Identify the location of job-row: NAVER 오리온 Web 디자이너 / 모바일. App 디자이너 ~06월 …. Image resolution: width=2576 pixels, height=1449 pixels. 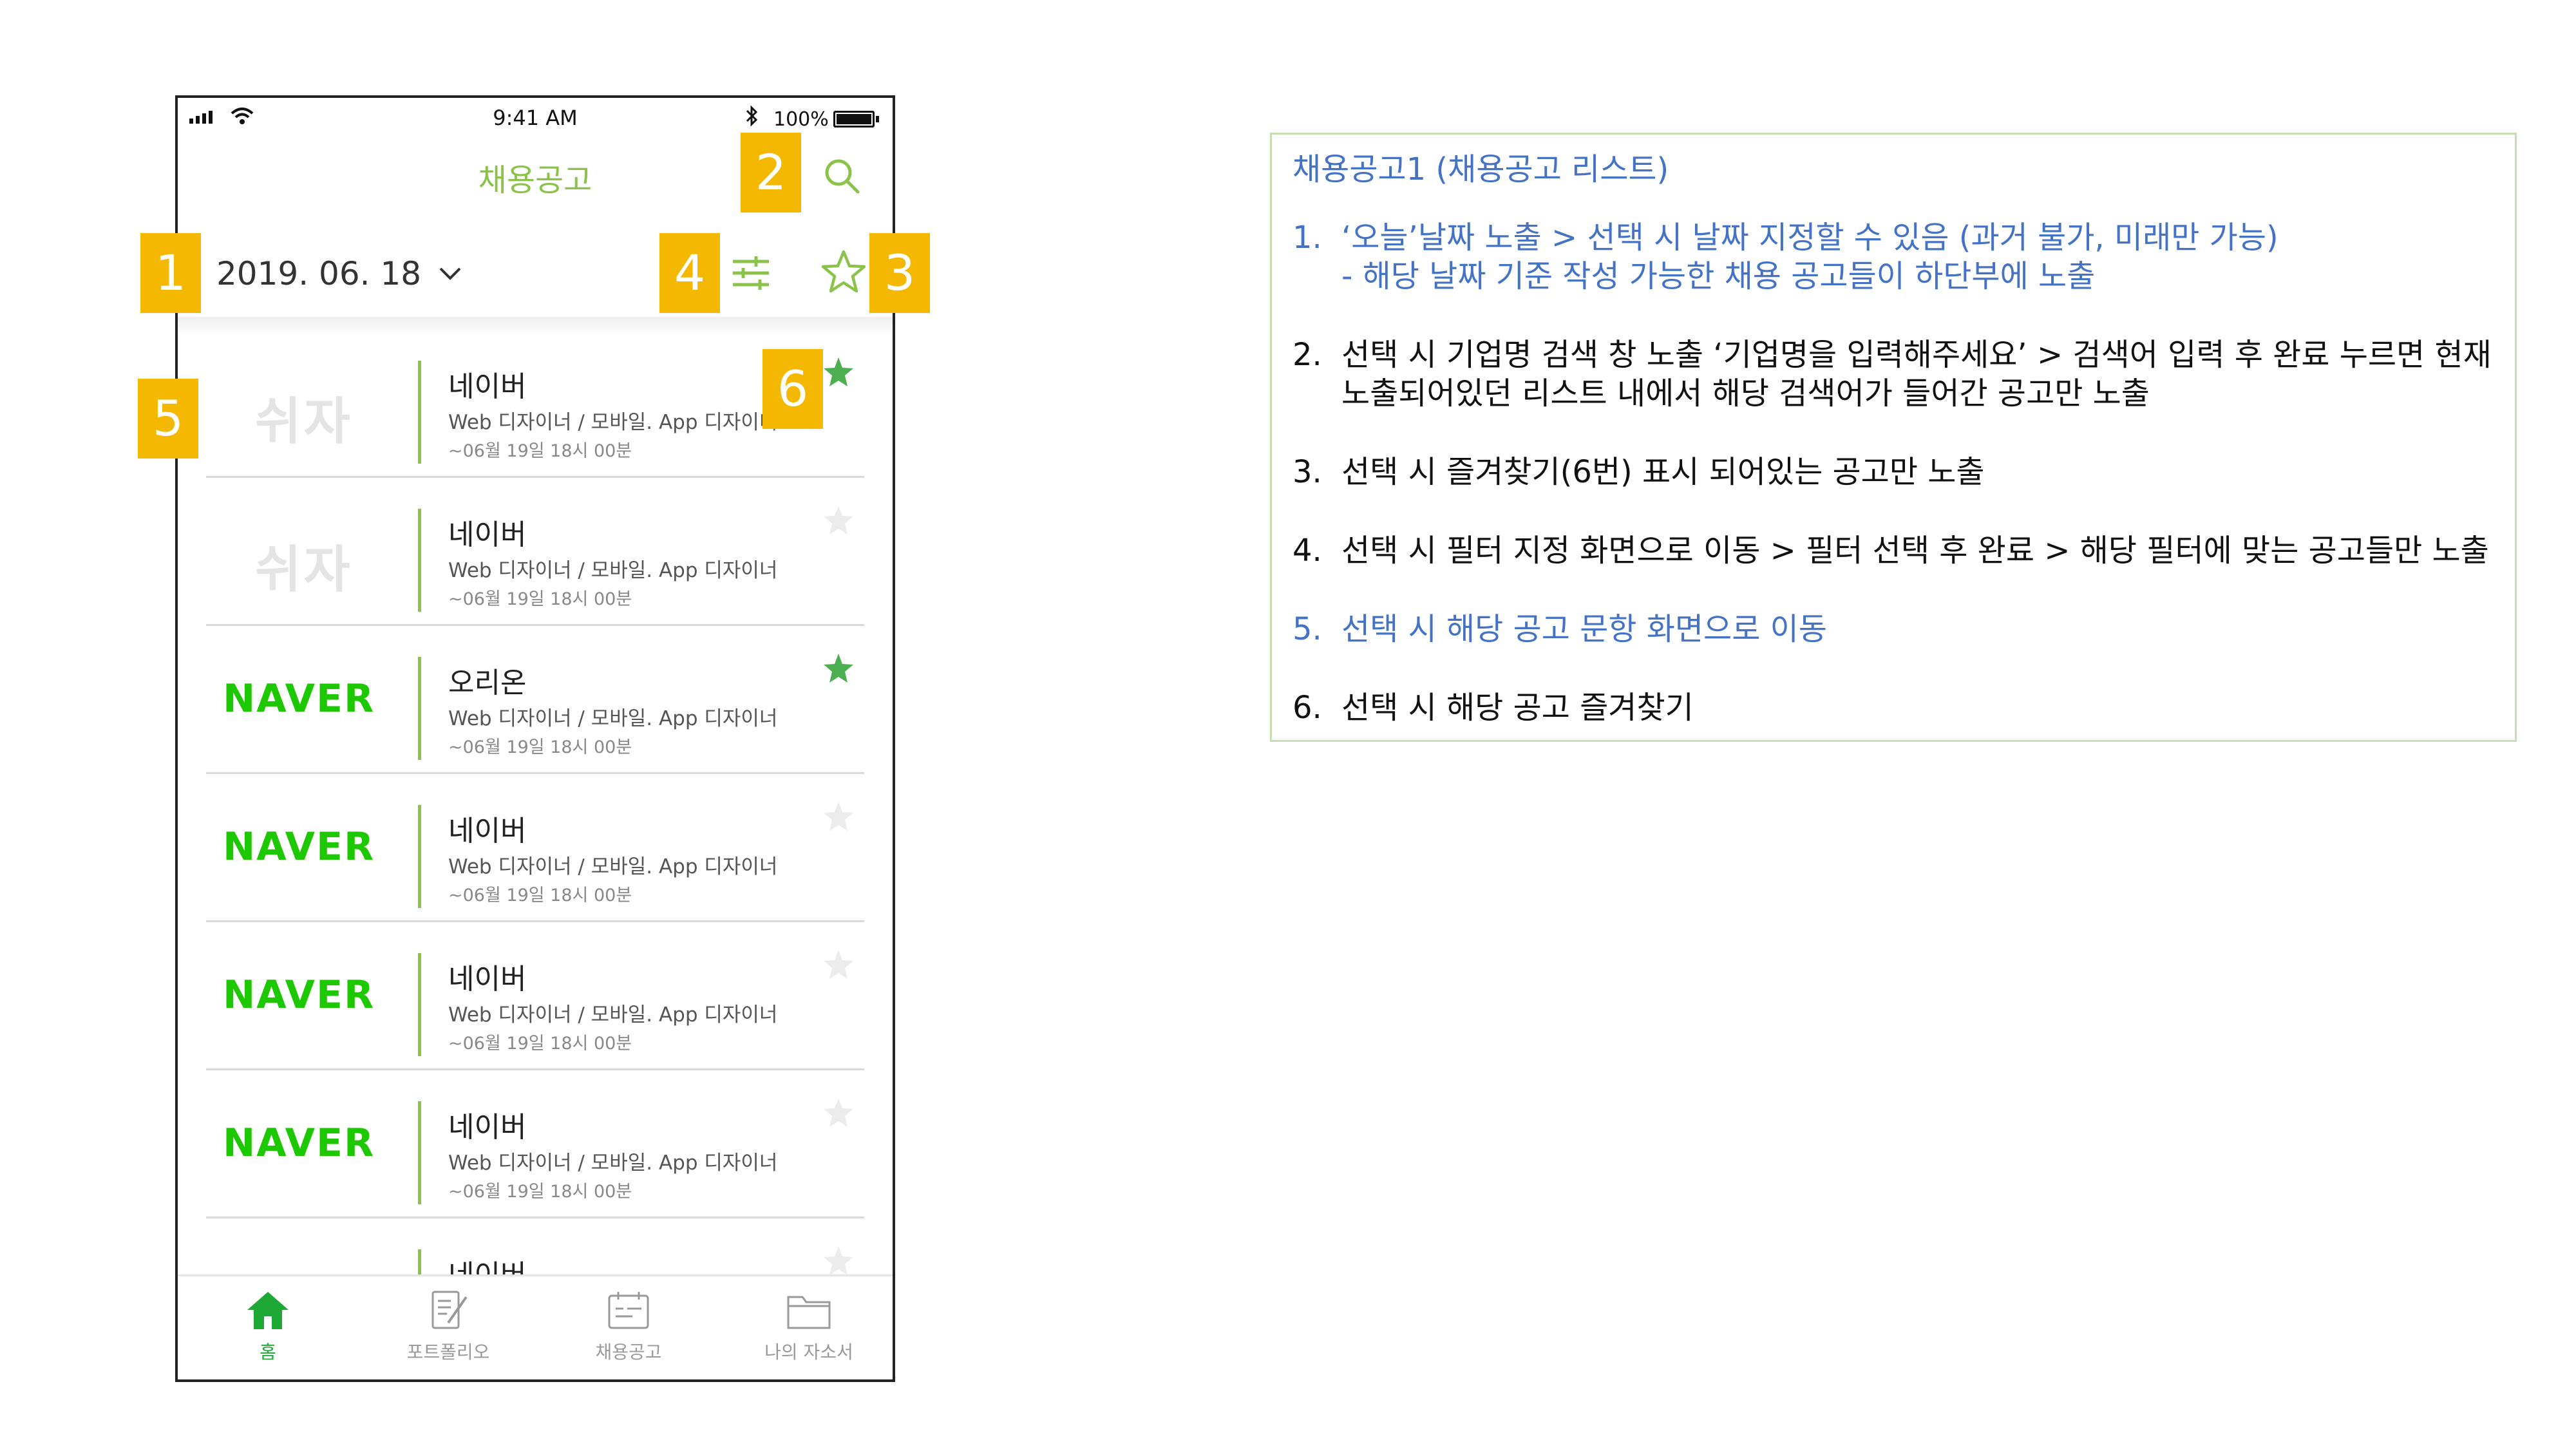
(535, 700).